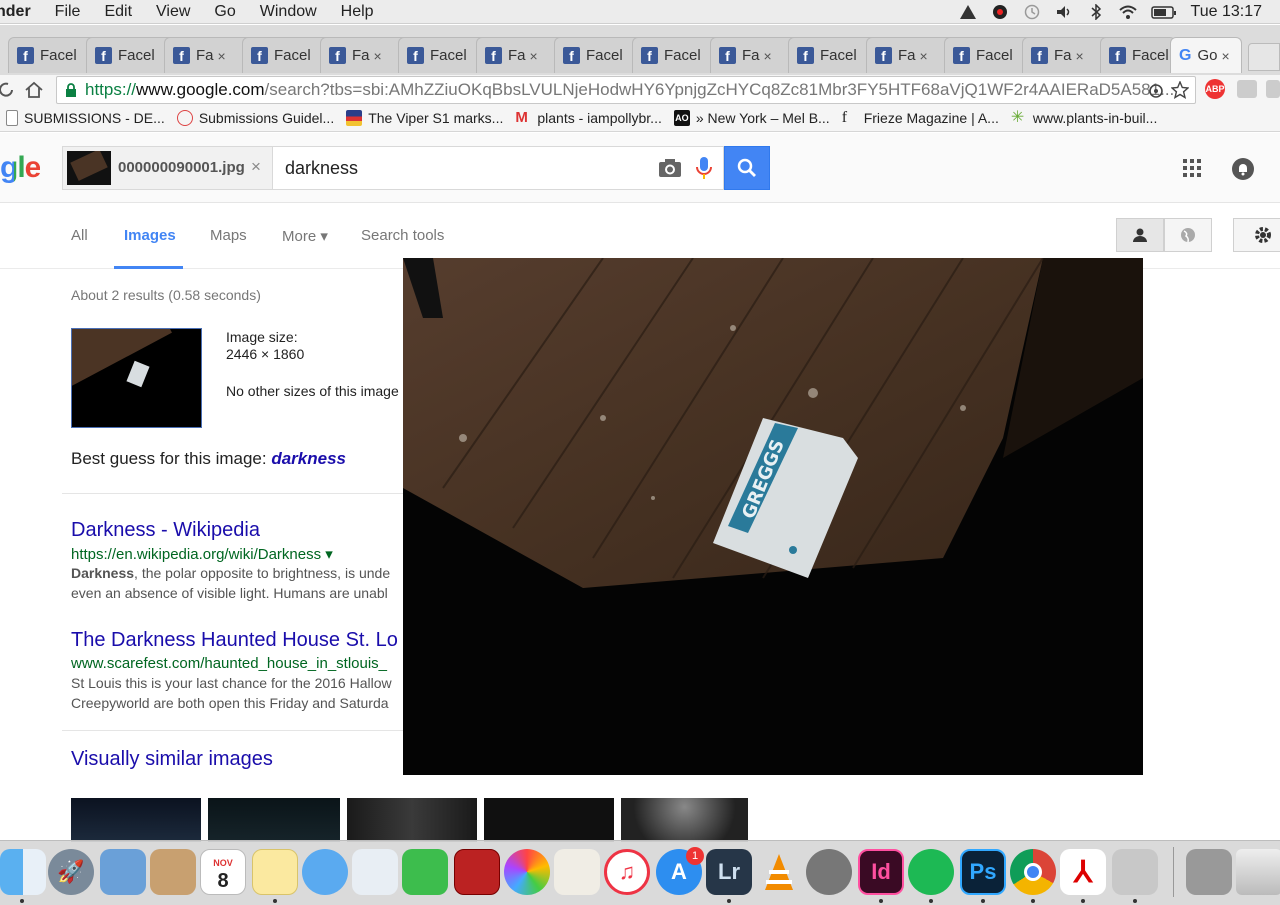 The image size is (1280, 905). I want to click on menu-window: Window, so click(288, 12).